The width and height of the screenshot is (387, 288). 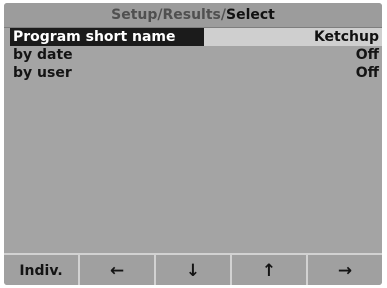 I want to click on list-item-program-short-name: Program short name Ketchup, so click(x=193, y=37).